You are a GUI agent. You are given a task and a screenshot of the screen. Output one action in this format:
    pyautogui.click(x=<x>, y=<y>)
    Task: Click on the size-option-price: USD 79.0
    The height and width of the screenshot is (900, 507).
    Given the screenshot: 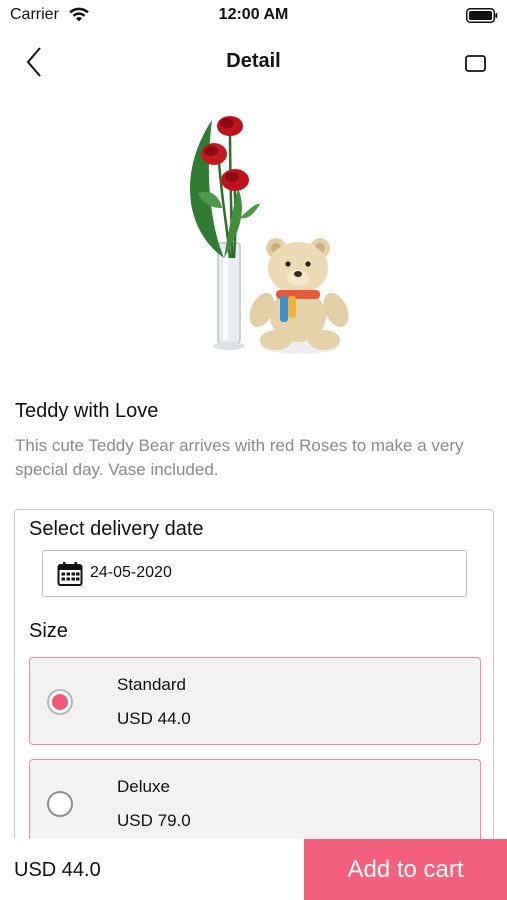 What is the action you would take?
    pyautogui.click(x=154, y=820)
    